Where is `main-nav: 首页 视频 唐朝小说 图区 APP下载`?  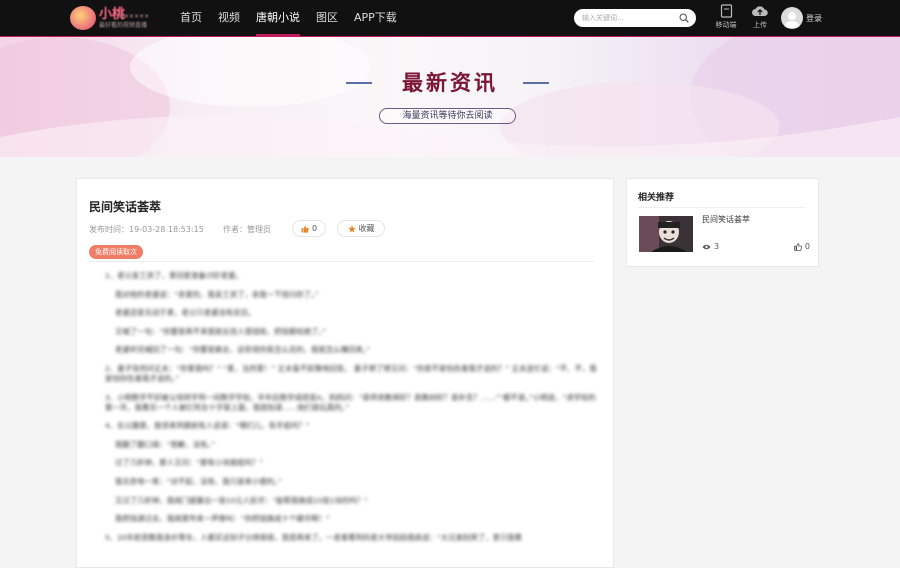
main-nav: 首页 视频 唐朝小说 图区 APP下载 is located at coordinates (288, 18).